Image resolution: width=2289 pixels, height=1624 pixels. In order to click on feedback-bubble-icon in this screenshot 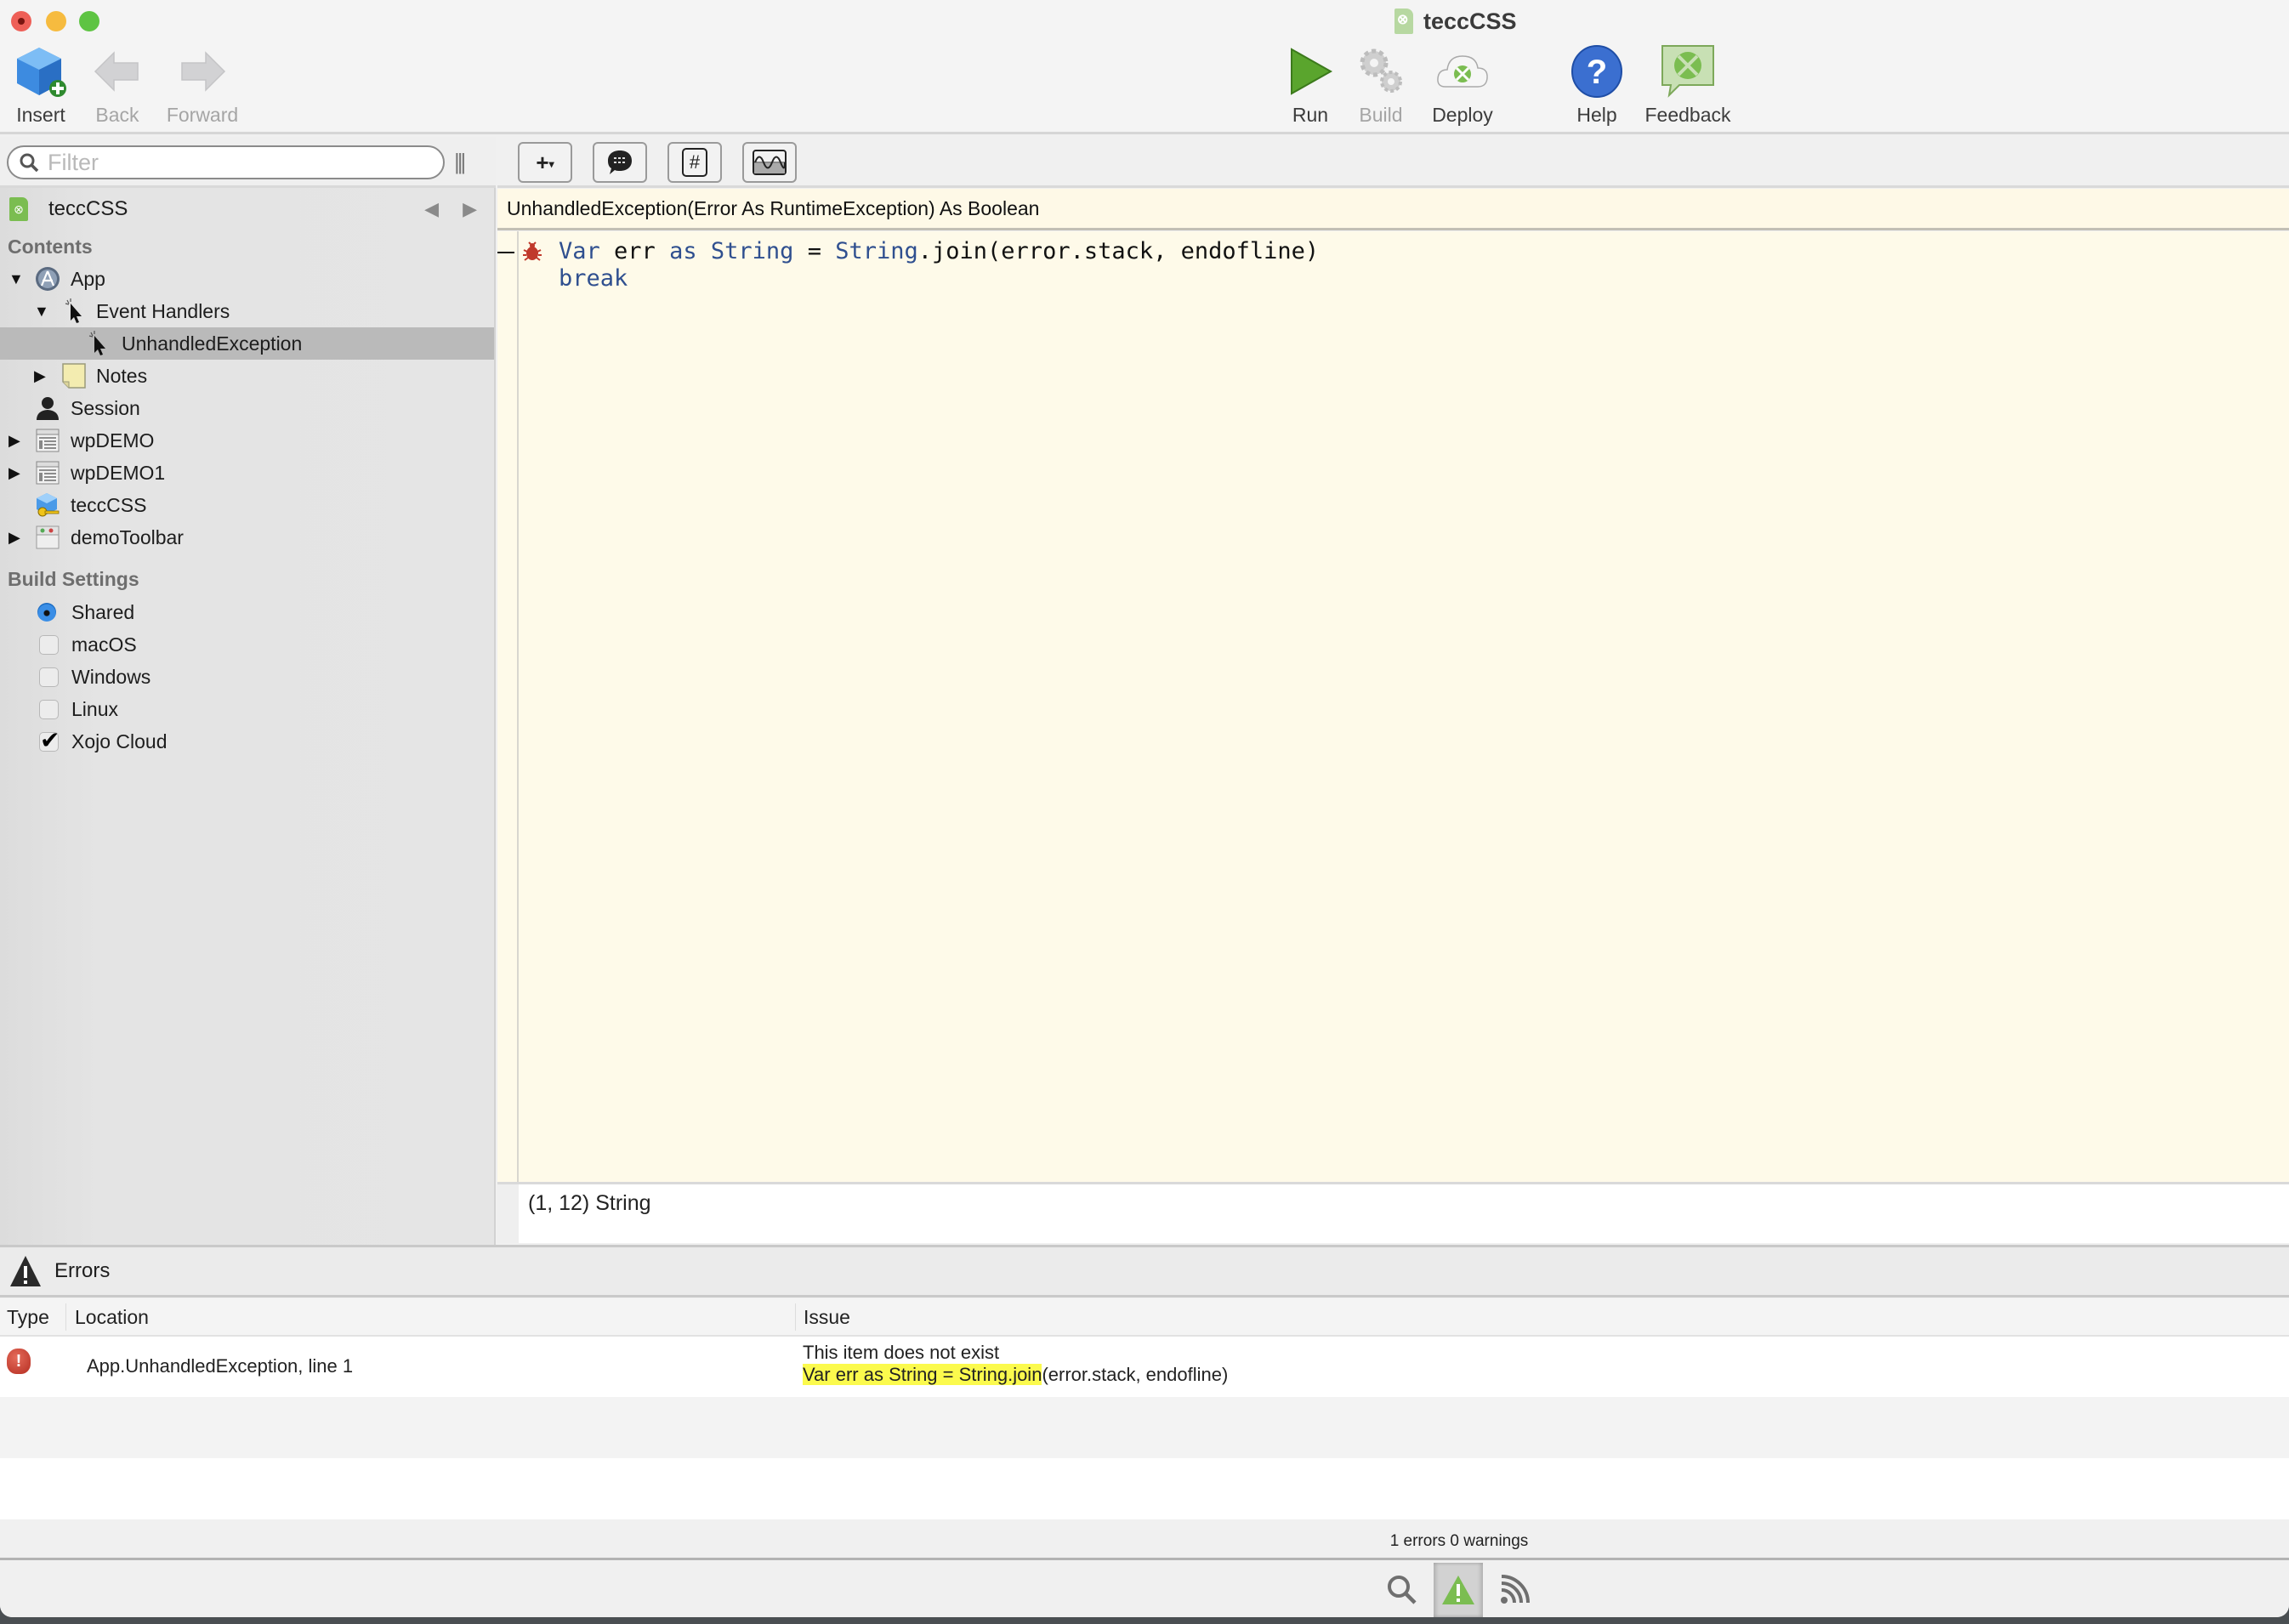, I will do `click(1688, 72)`.